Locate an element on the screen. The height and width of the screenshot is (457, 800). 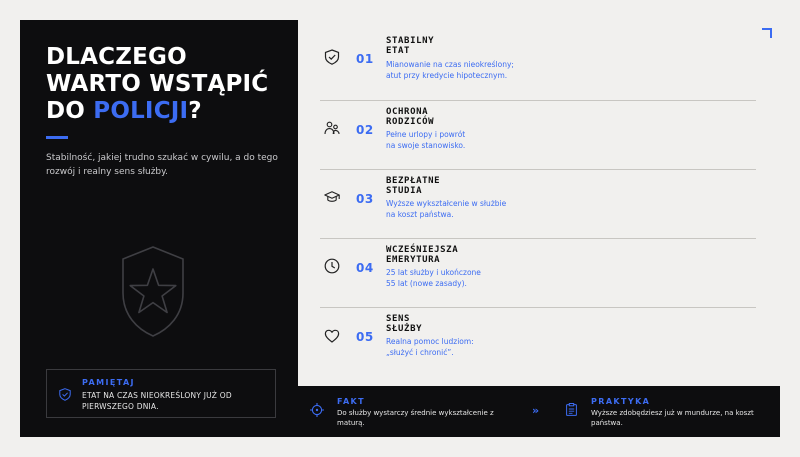
benefit-desc-line-1: Wyższe wykształcenie w służbie is located at coordinates (446, 203).